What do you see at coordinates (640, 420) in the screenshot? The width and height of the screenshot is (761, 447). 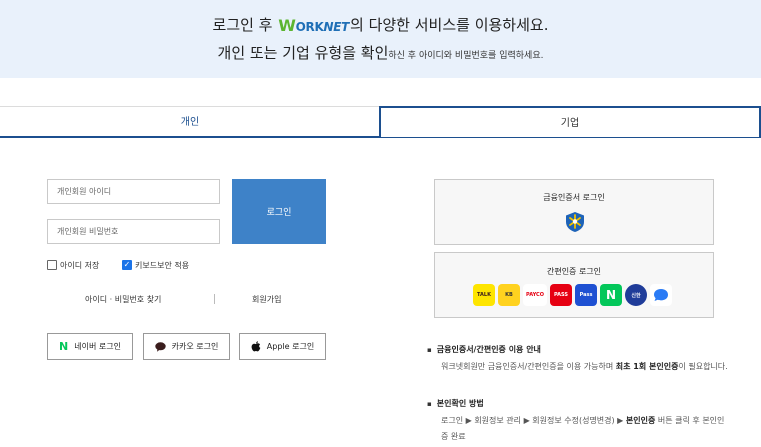 I see `identity-method-bold: 본인인증` at bounding box center [640, 420].